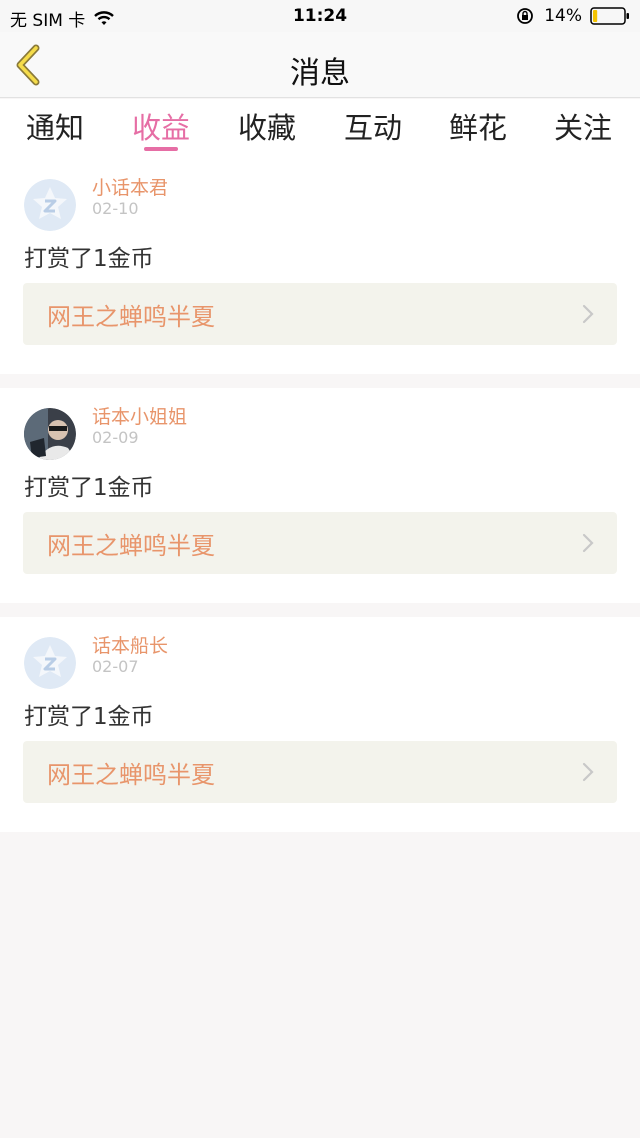  I want to click on battery-percent: 14%, so click(563, 16).